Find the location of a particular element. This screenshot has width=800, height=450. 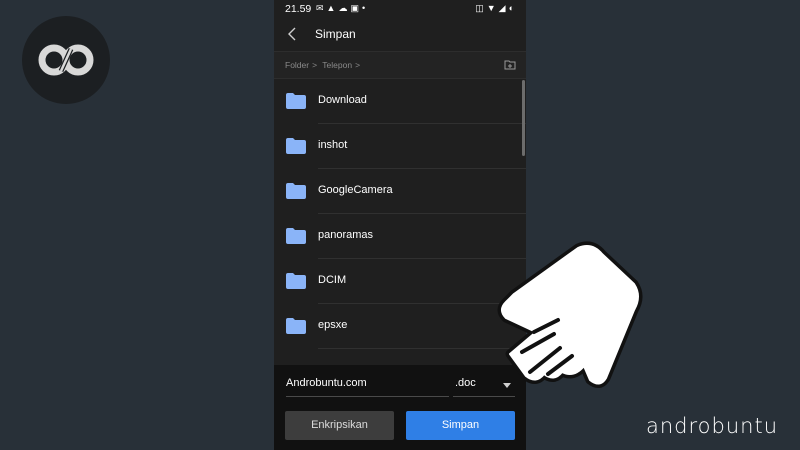

pointing-hand-icon is located at coordinates (570, 314).